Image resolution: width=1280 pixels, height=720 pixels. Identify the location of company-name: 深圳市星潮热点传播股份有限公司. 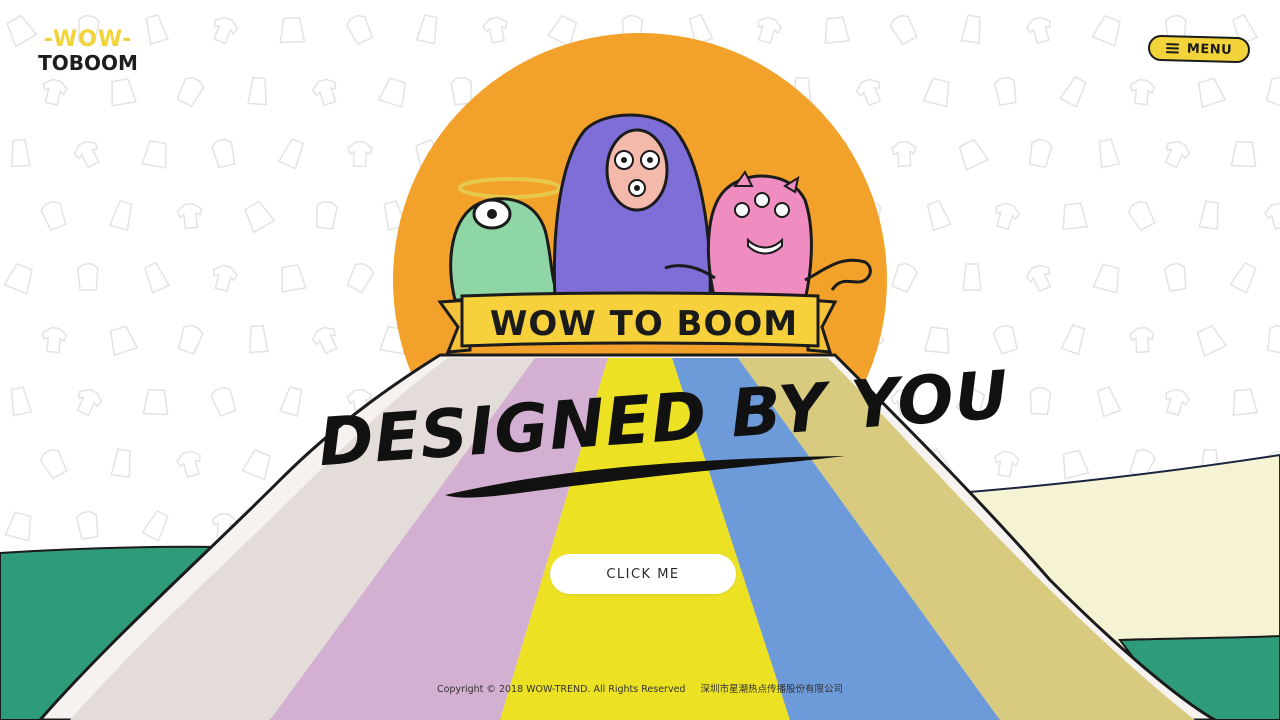
(771, 689).